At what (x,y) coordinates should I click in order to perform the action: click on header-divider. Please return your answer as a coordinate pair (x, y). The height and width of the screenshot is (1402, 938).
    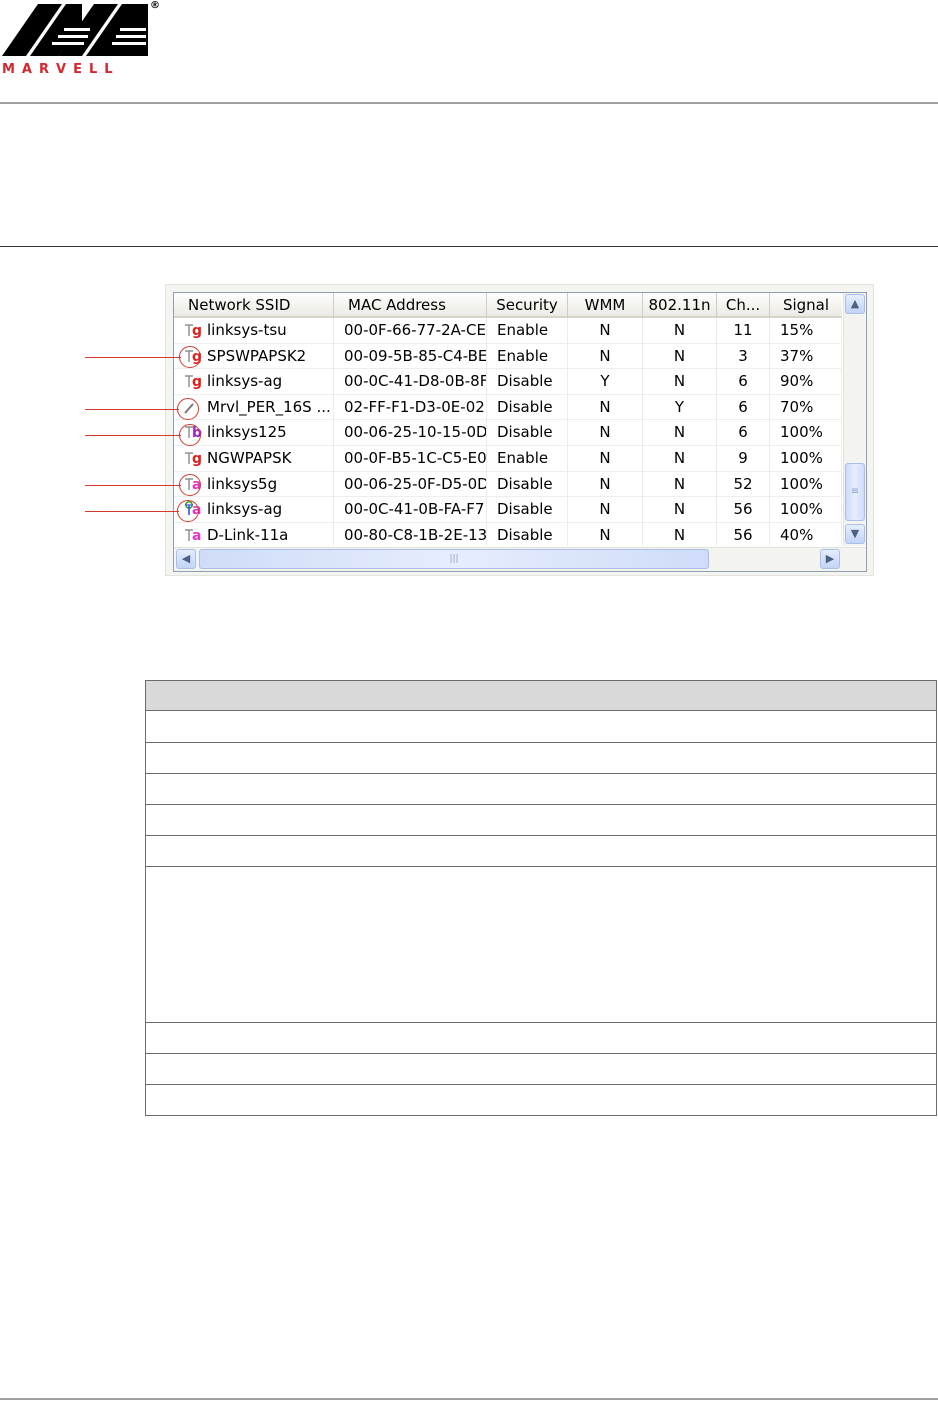
    Looking at the image, I should click on (469, 103).